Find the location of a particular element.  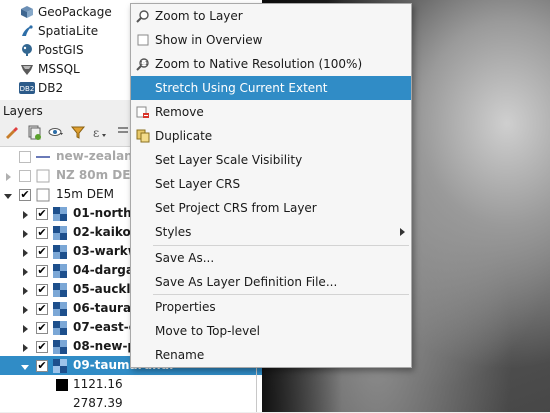

db2-icon: DB2 is located at coordinates (27, 88).